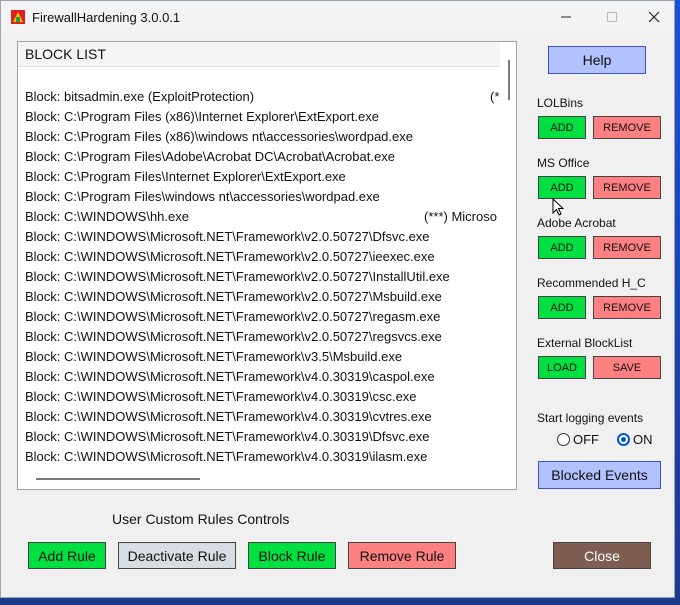 Image resolution: width=680 pixels, height=605 pixels. I want to click on blocked-events-button: Blocked Events, so click(599, 475).